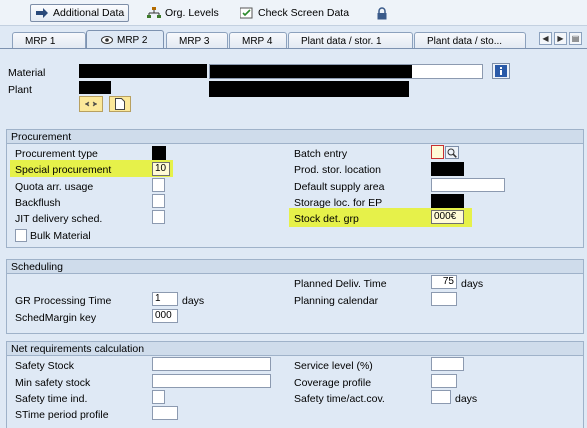  I want to click on procurement-title: Procurement, so click(295, 137).